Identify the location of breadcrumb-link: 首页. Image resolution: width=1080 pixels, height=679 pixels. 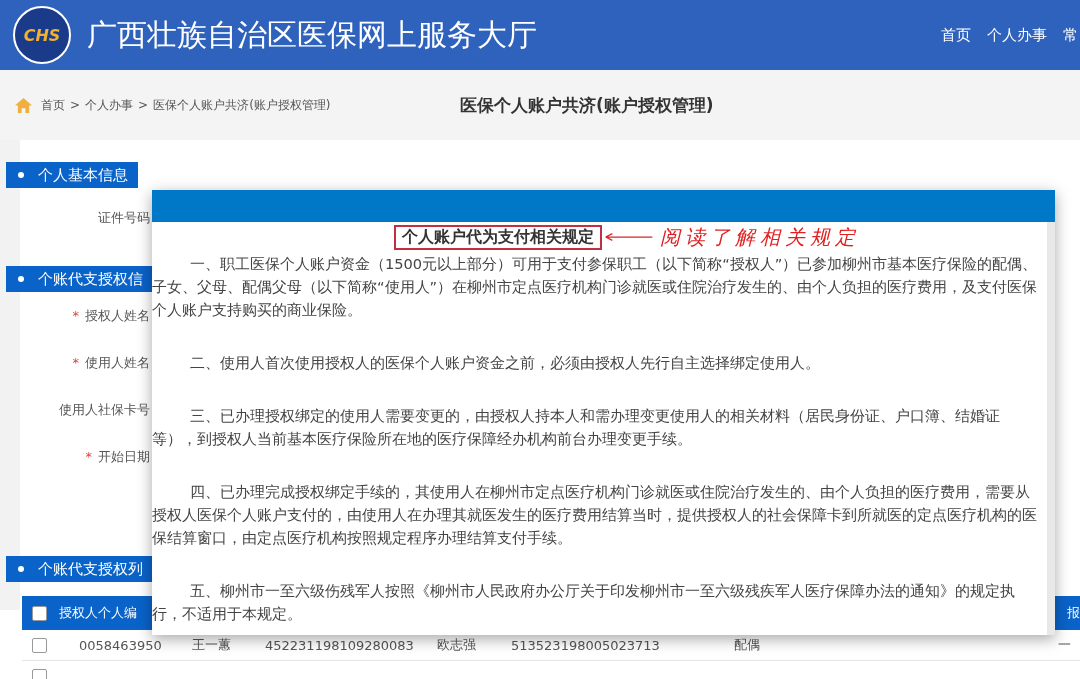
(53, 105).